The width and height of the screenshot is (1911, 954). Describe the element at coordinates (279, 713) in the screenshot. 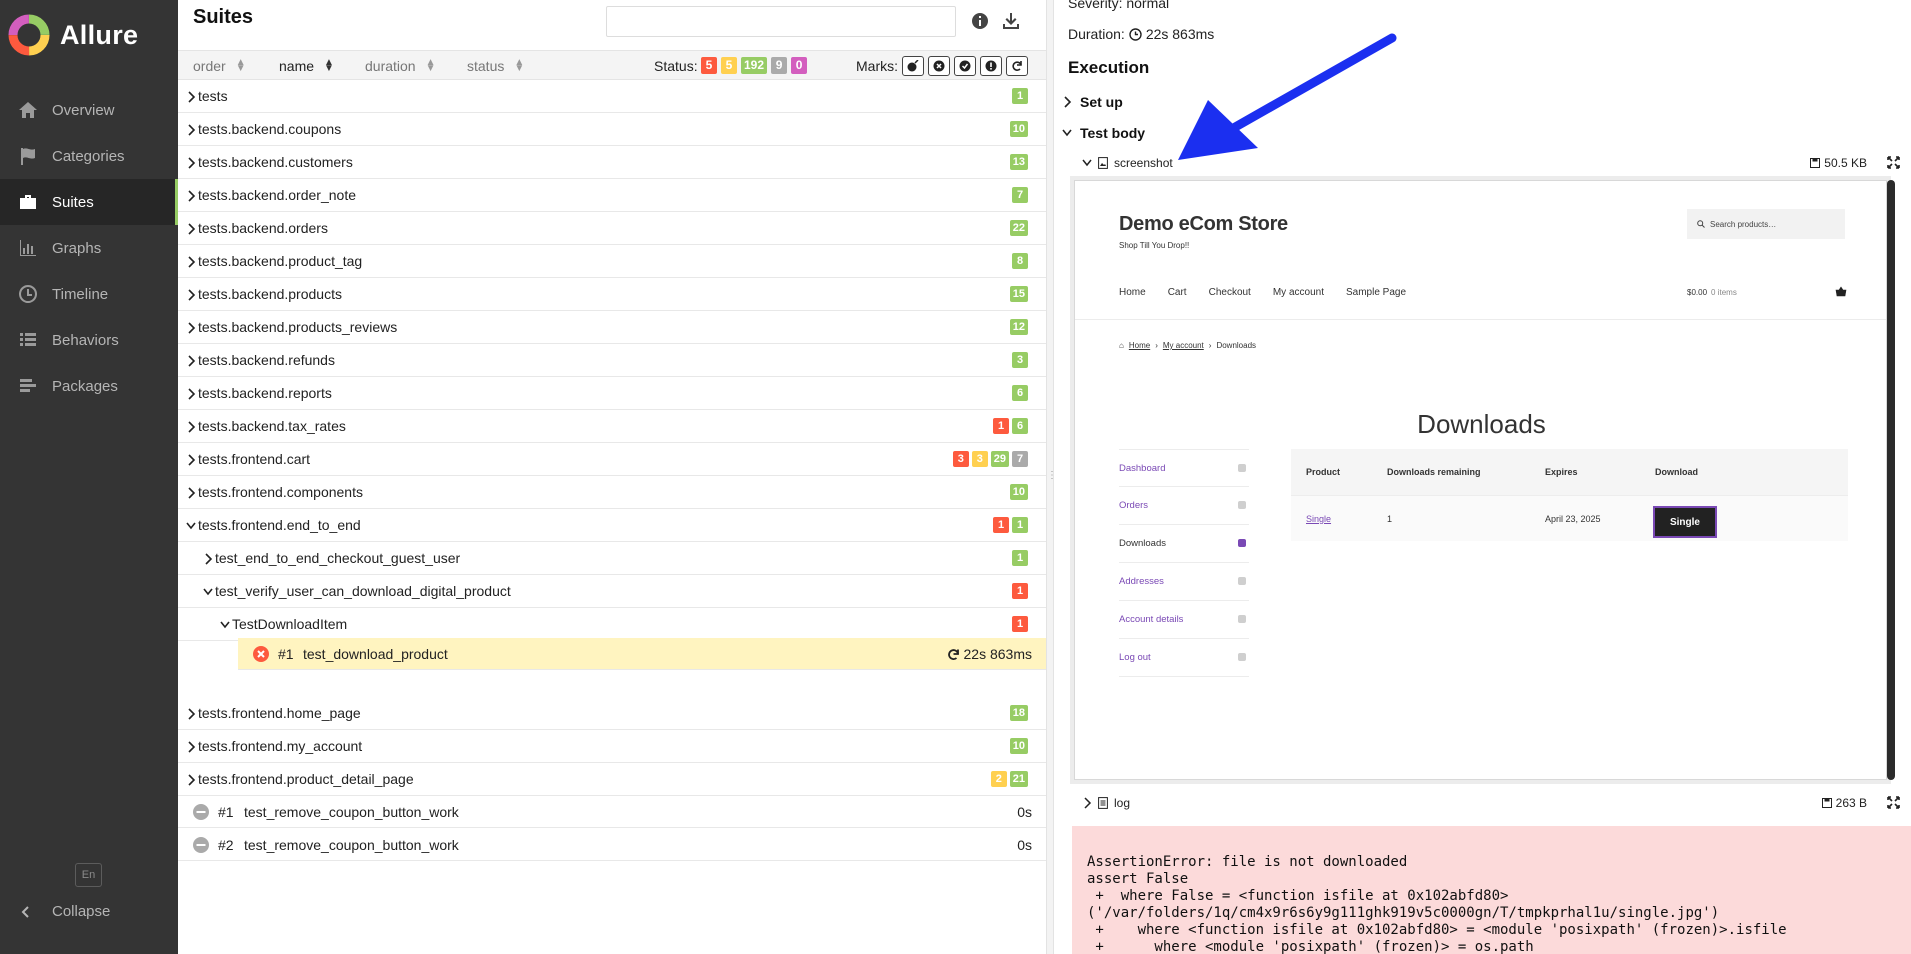

I see `suite-name: tests.frontend.home_page` at that location.